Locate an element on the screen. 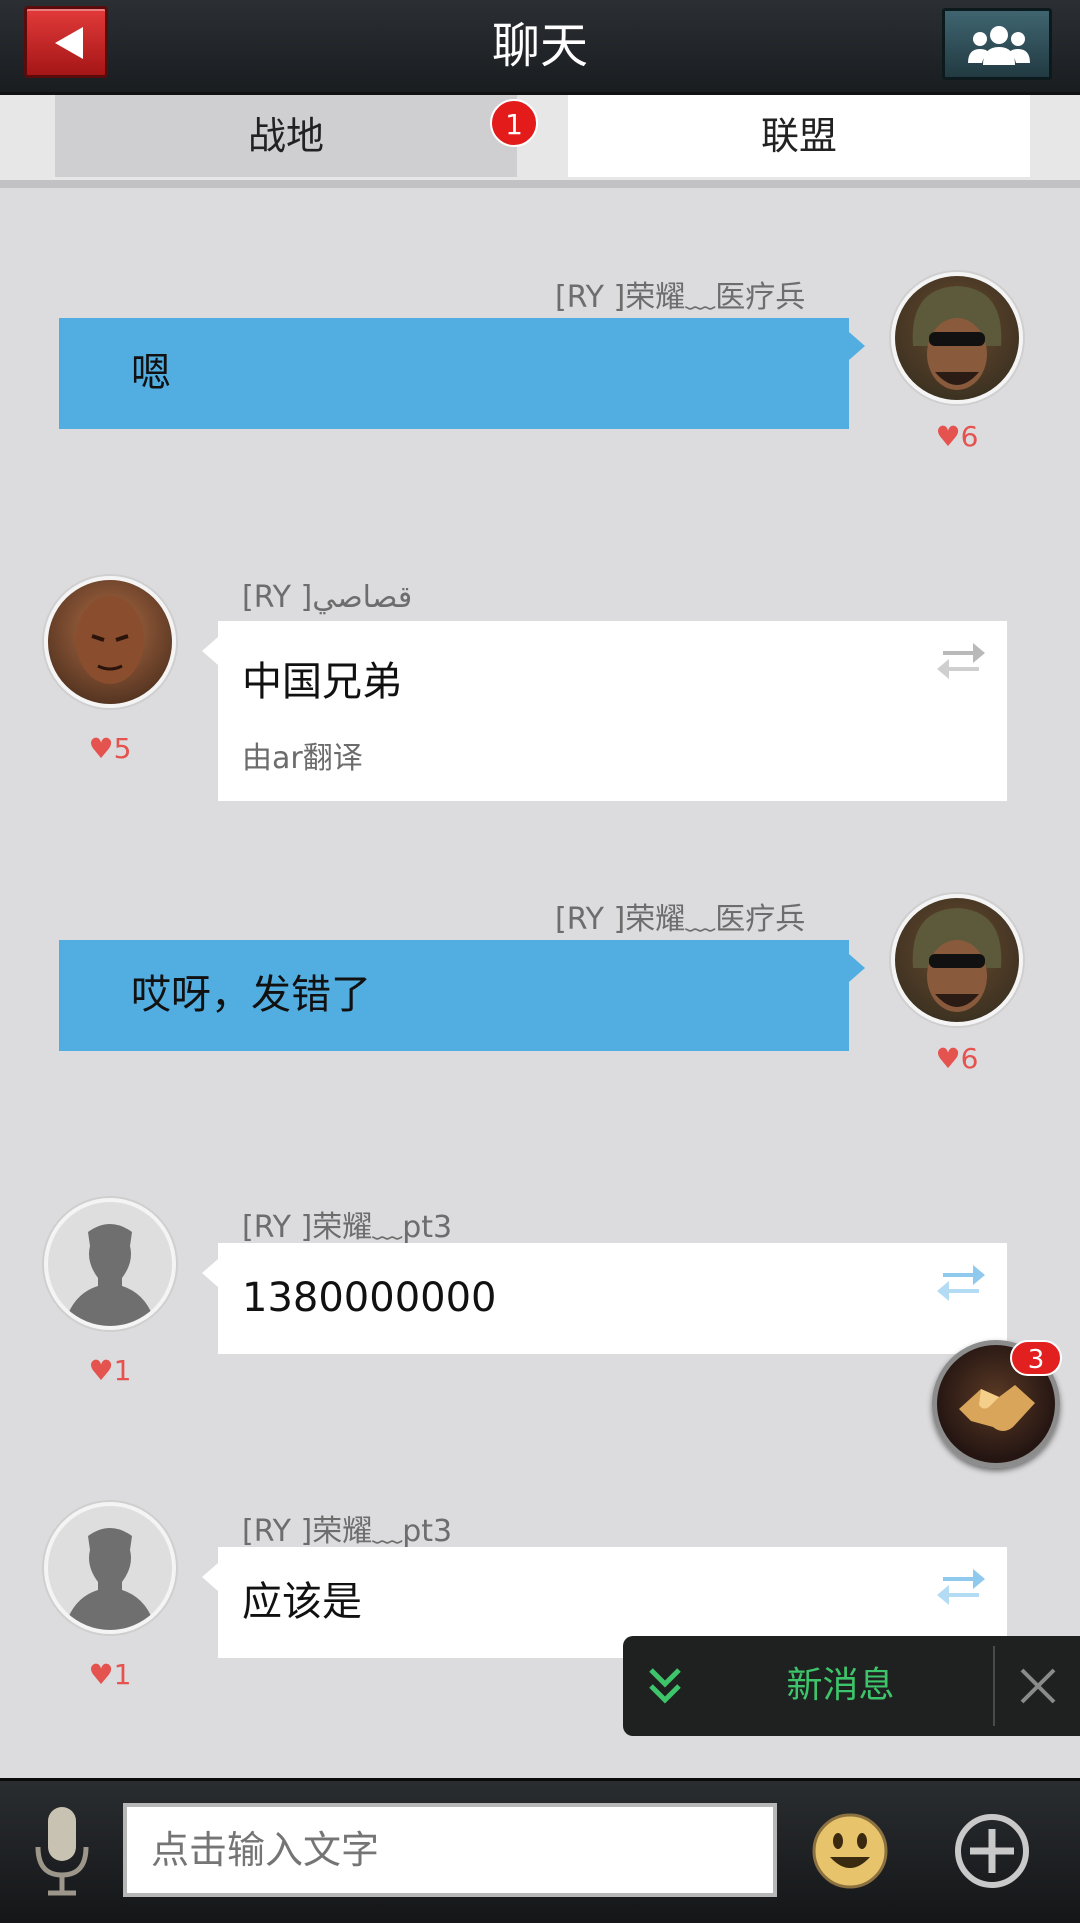 The width and height of the screenshot is (1080, 1923). top-bar: 聊天 is located at coordinates (540, 47).